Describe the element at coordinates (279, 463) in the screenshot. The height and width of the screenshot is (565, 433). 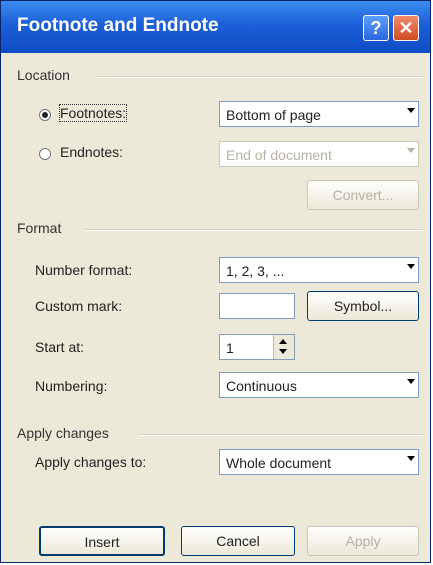
I see `apply-changes-to-value: Whole document` at that location.